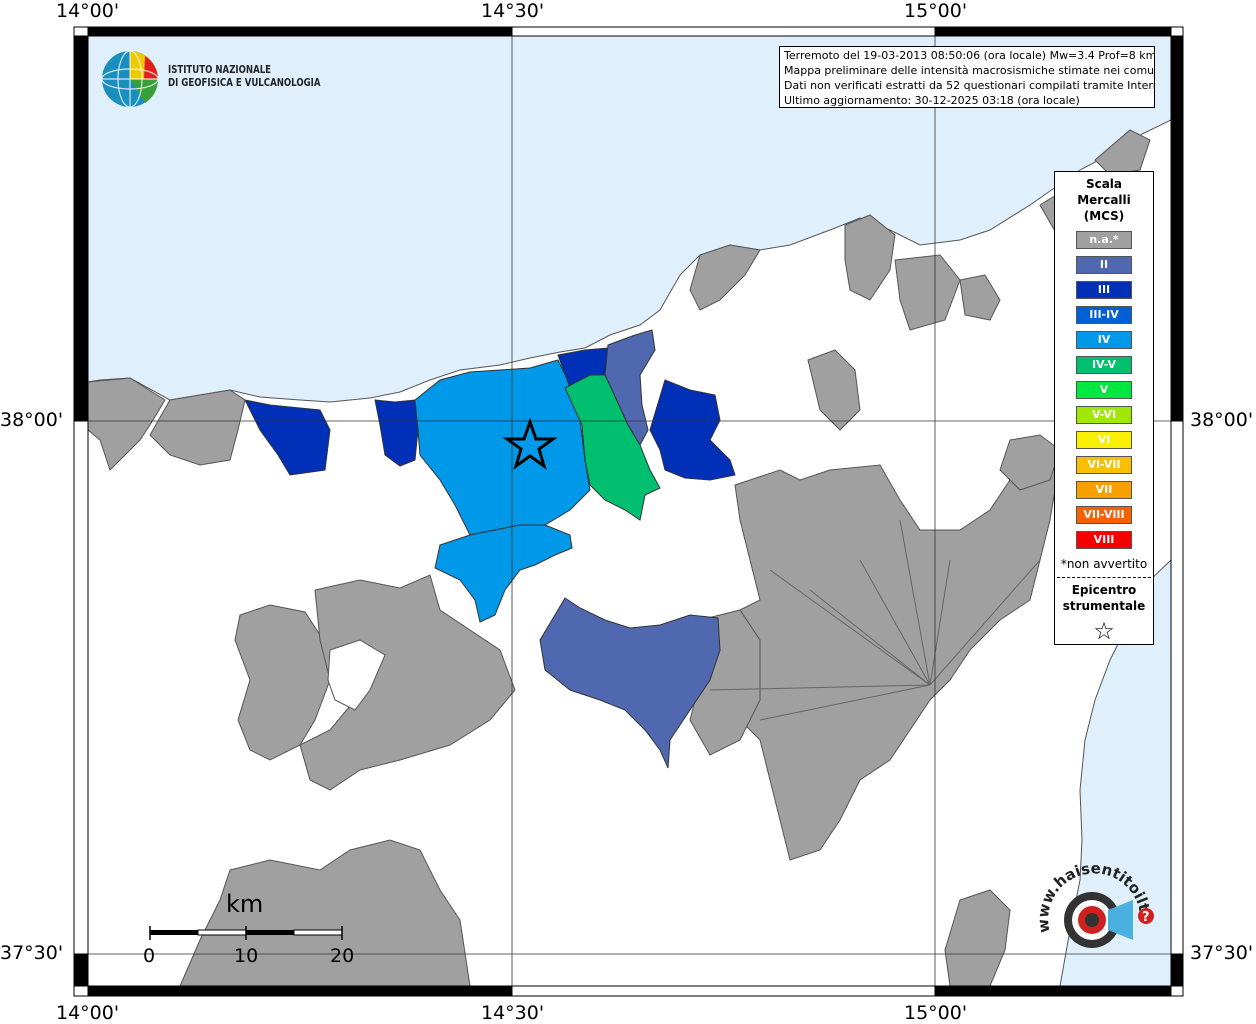  Describe the element at coordinates (1104, 216) in the screenshot. I see `legend-title-line3: (MCS)` at that location.